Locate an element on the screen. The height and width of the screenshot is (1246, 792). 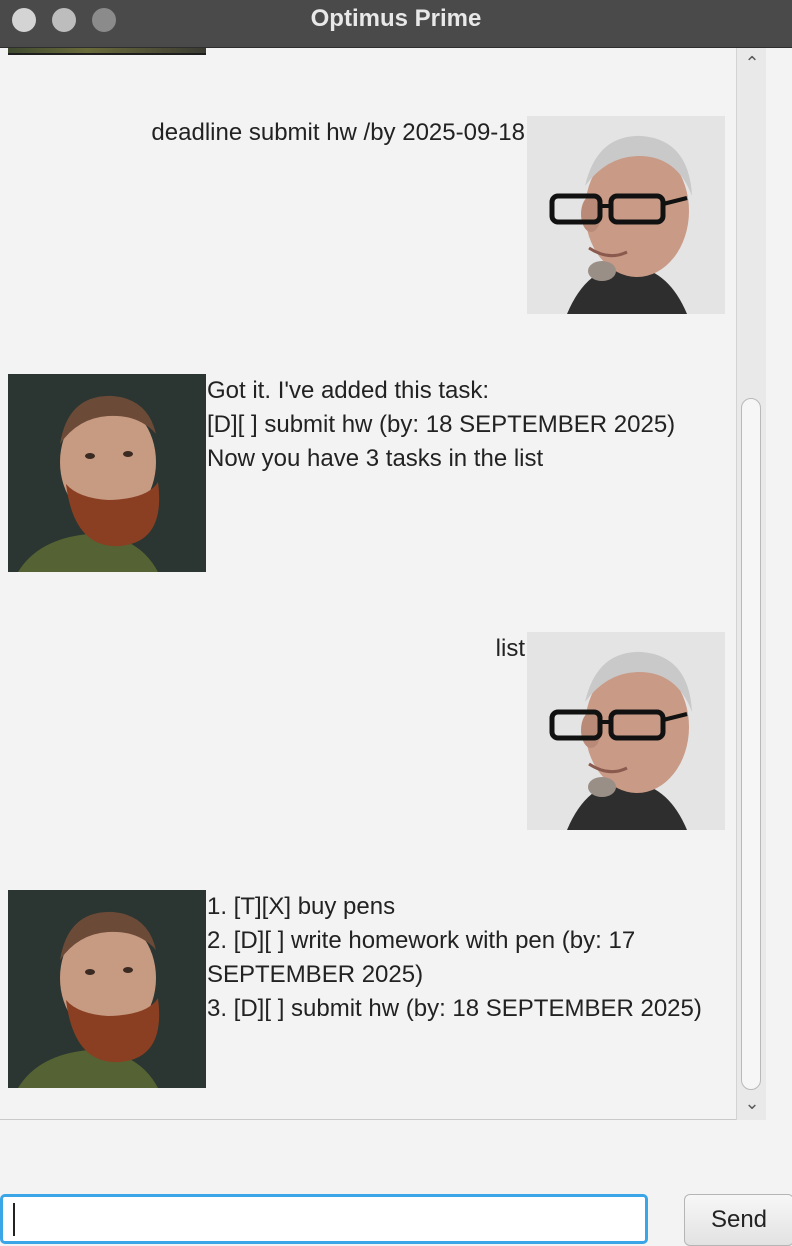
scroll-up-icon: ⌃ is located at coordinates (752, 64).